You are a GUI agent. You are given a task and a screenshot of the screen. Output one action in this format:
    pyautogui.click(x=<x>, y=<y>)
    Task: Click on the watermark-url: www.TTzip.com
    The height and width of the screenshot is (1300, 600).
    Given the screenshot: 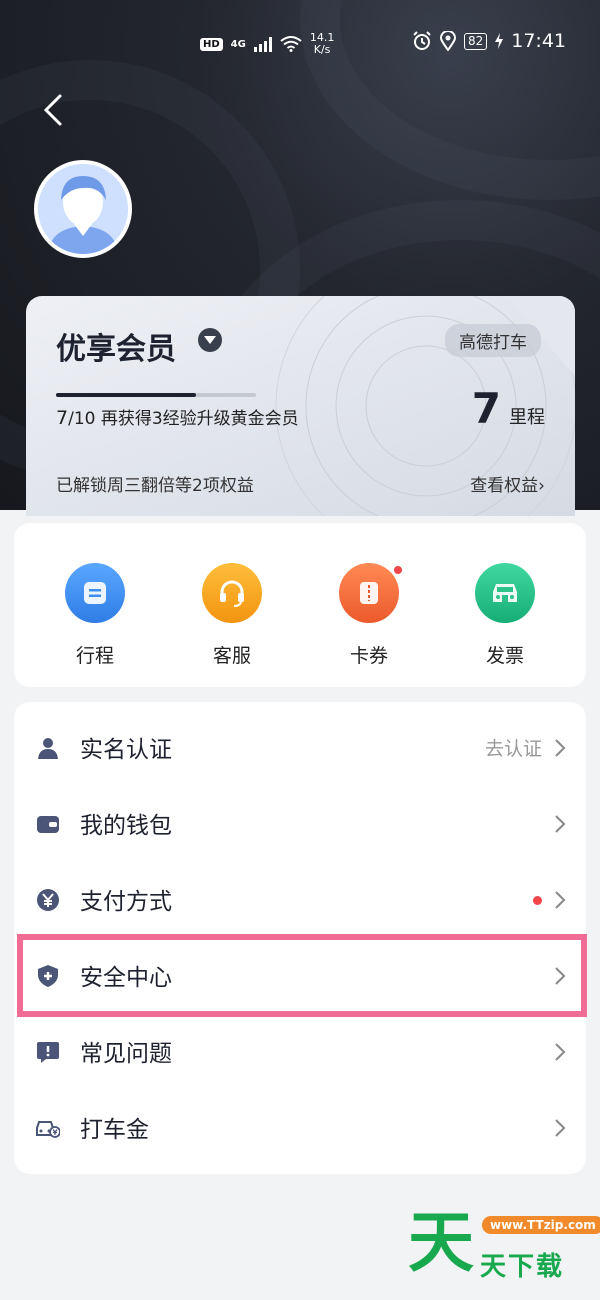 What is the action you would take?
    pyautogui.click(x=541, y=1225)
    